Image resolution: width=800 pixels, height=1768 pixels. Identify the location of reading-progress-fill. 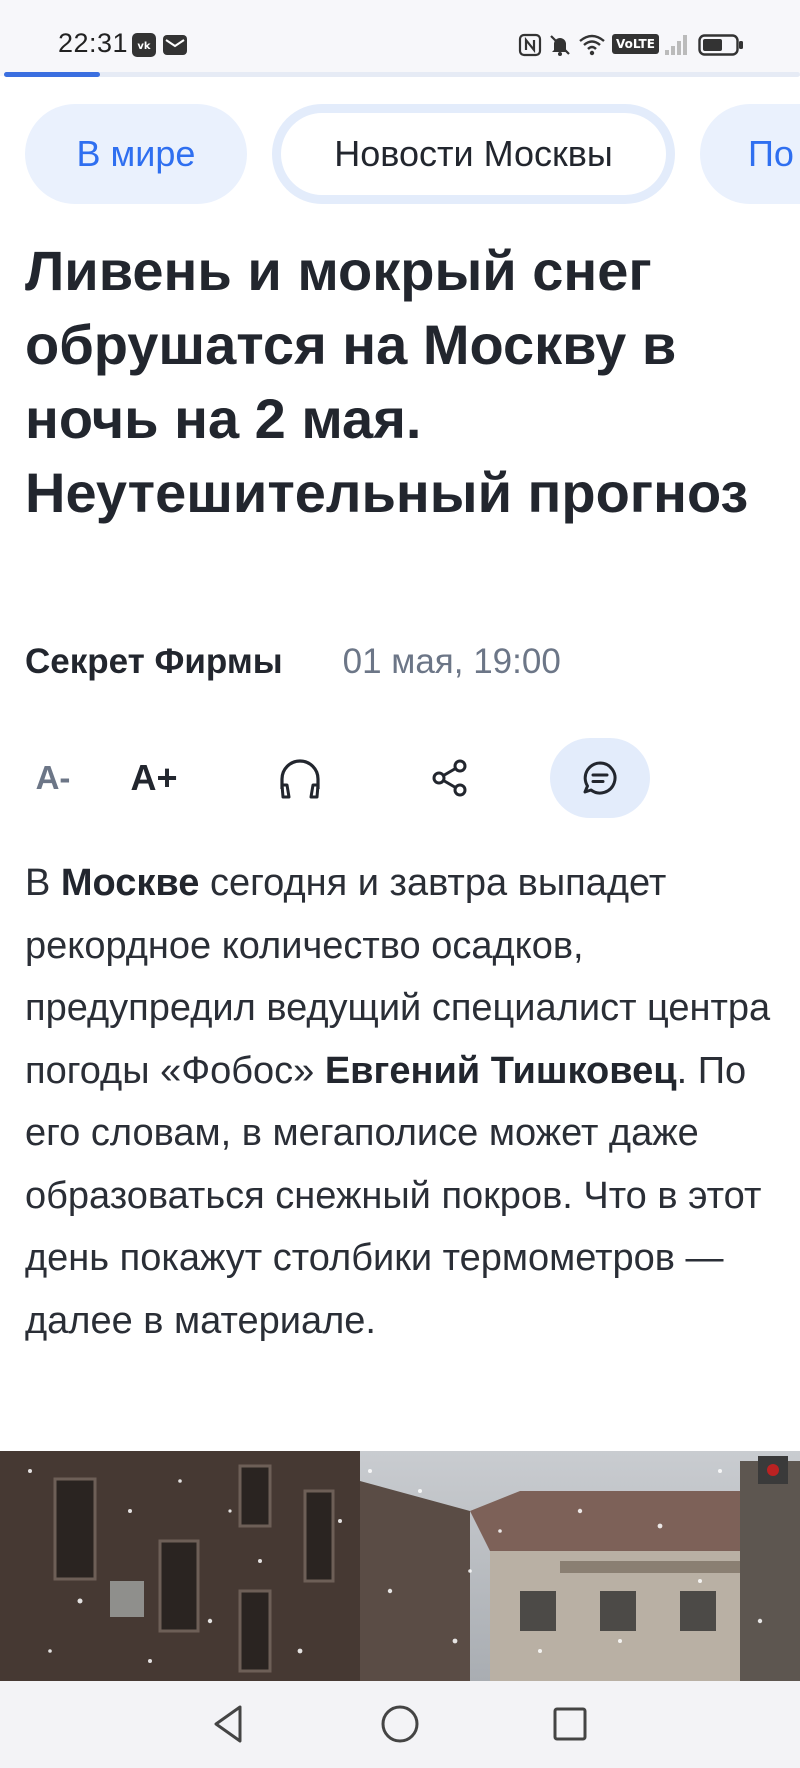
(52, 74).